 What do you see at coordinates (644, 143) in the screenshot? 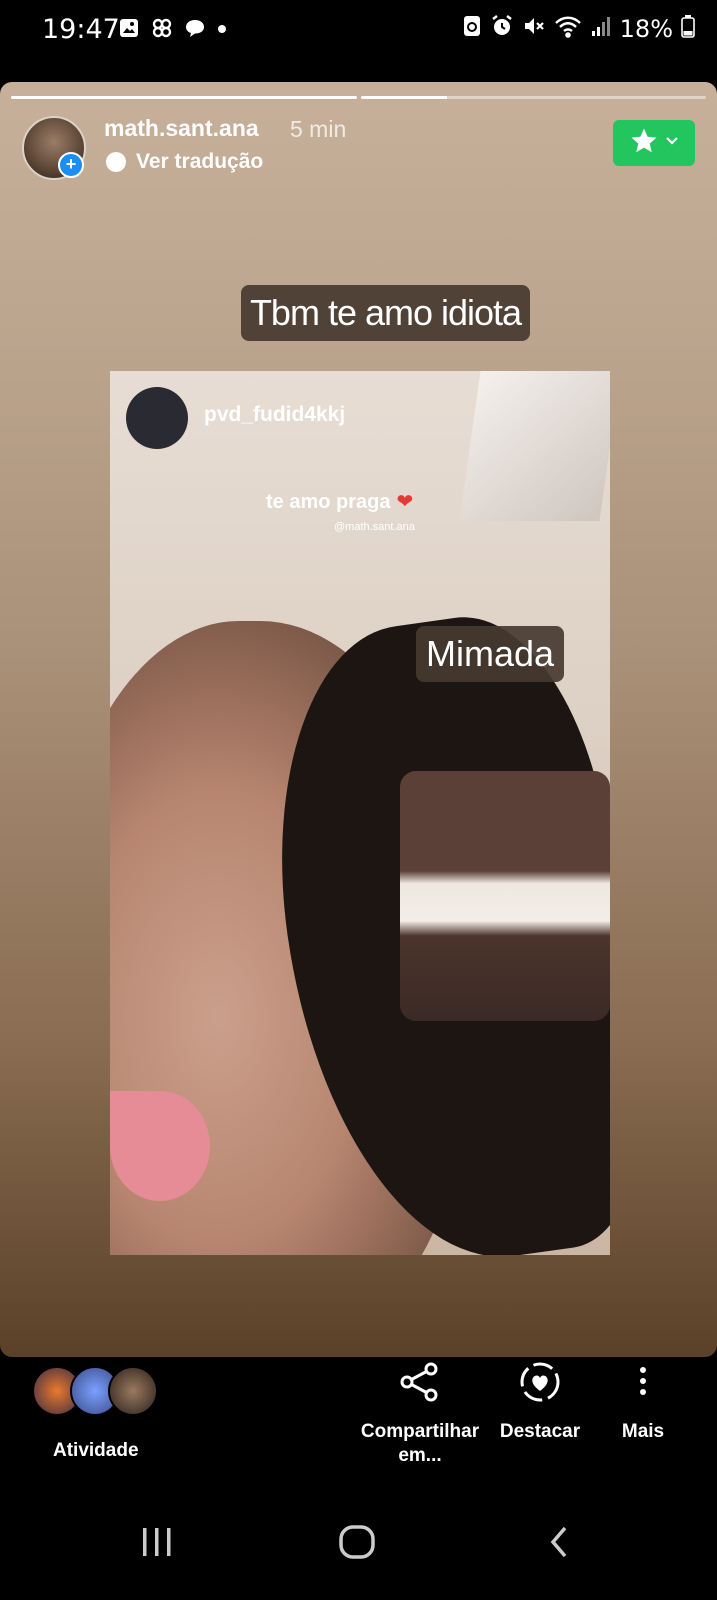
I see `star-icon` at bounding box center [644, 143].